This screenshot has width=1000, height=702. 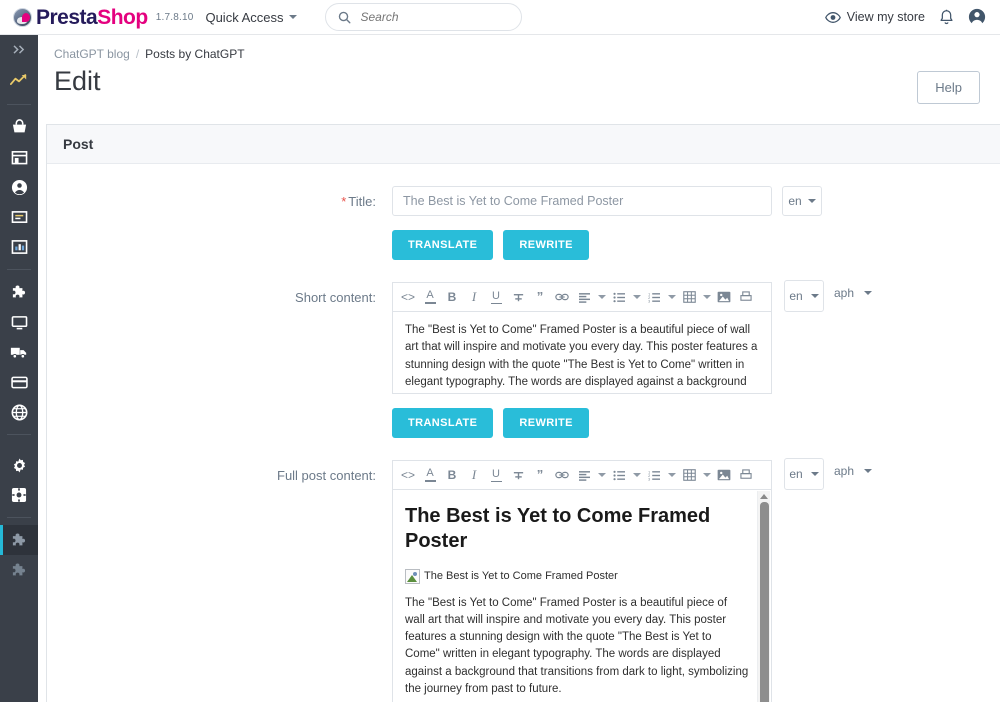 I want to click on globe-icon, so click(x=19, y=412).